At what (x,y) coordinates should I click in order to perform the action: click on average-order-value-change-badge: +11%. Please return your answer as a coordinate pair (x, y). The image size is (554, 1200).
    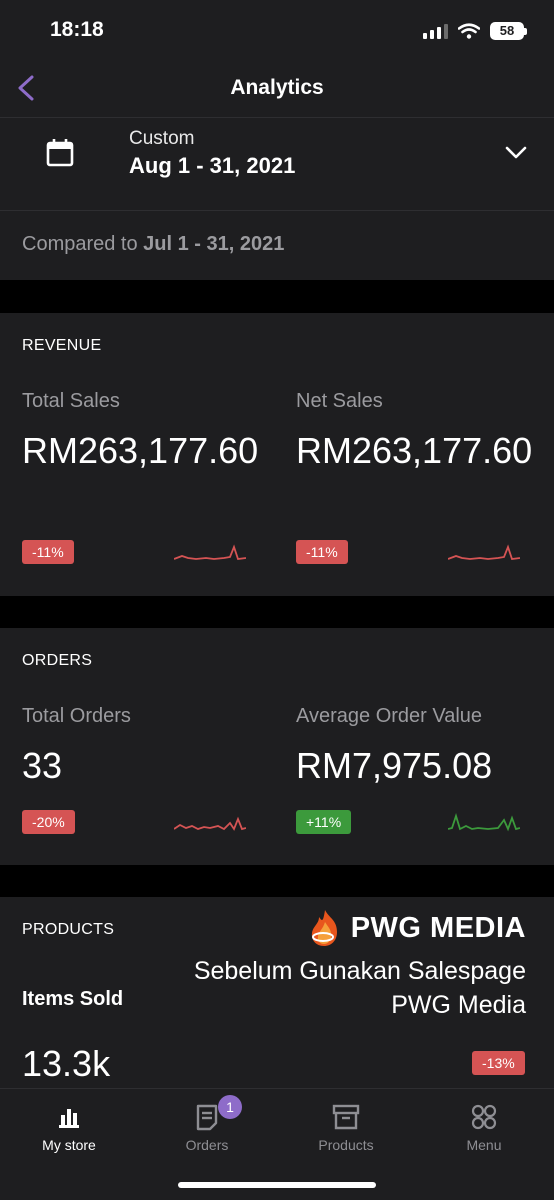
    Looking at the image, I should click on (324, 822).